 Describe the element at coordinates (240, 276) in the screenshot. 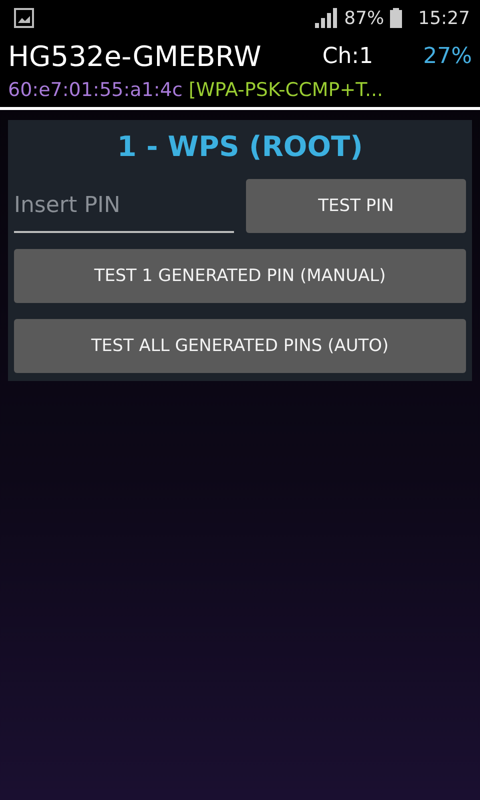

I see `test-button: TEST 1 GENERATED PIN (MANUAL)` at that location.